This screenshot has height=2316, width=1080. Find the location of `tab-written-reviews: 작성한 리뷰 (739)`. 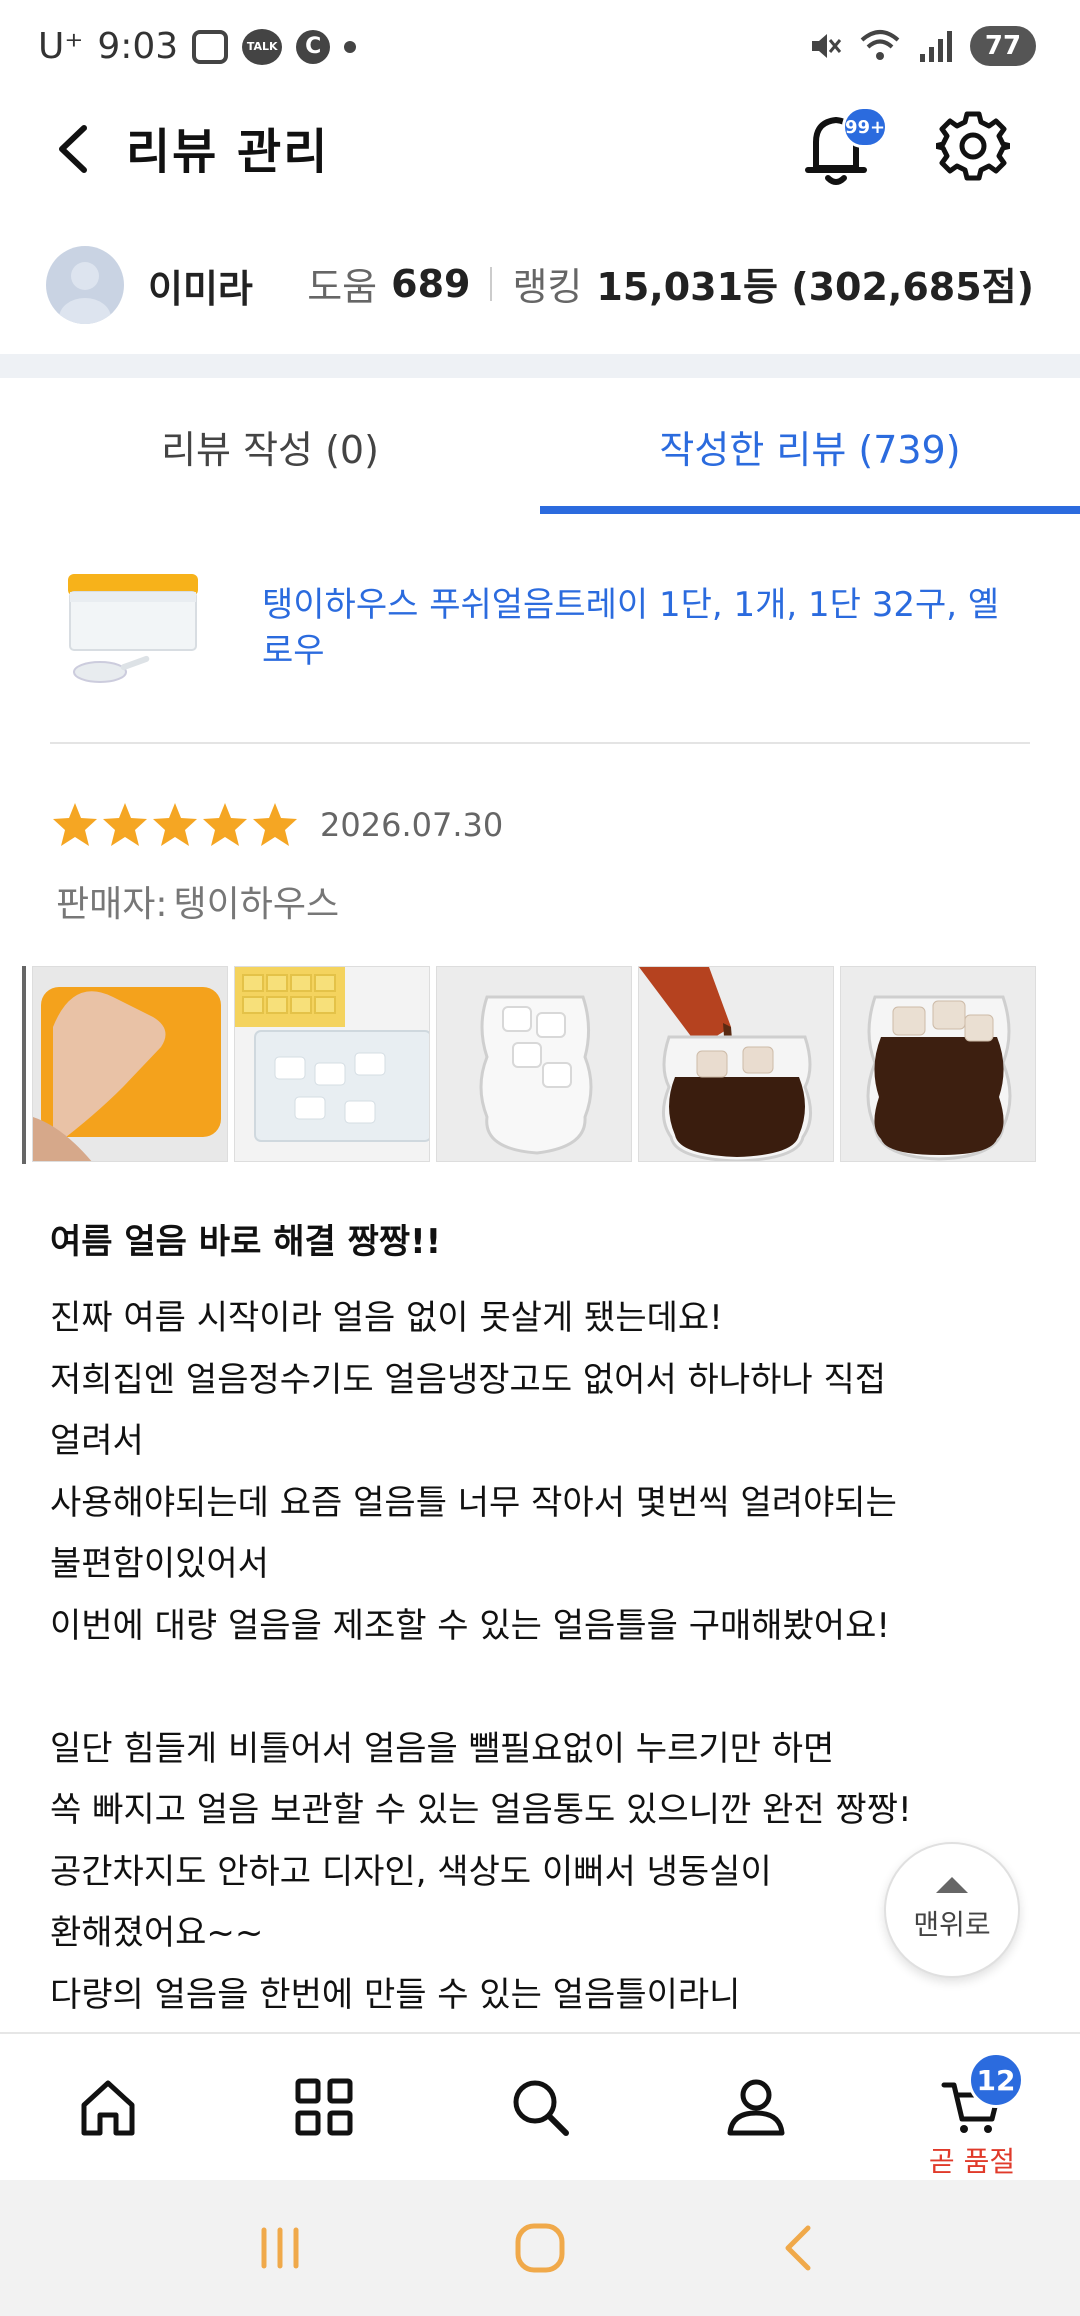

tab-written-reviews: 작성한 리뷰 (739) is located at coordinates (810, 446).